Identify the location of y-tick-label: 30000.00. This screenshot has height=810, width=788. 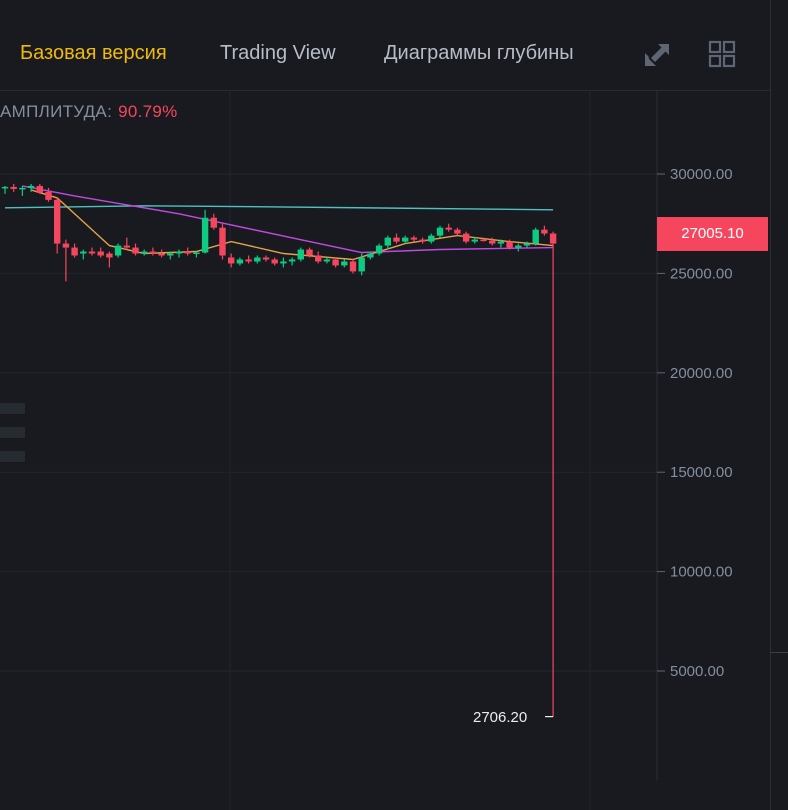
(701, 174).